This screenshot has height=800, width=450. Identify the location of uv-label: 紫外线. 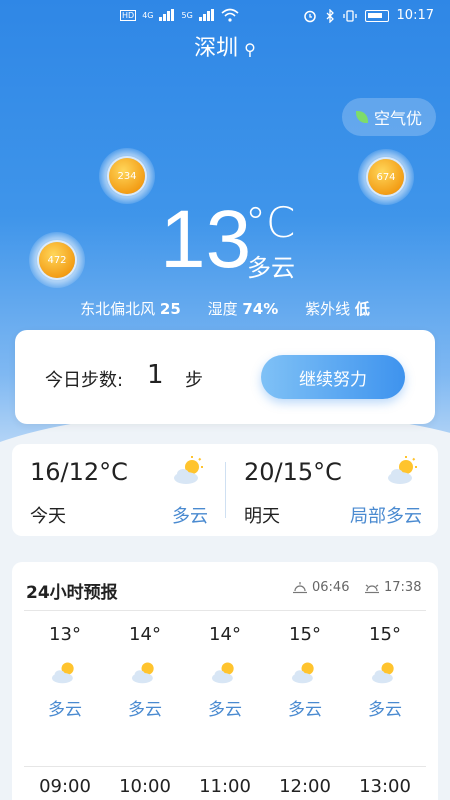
(328, 309).